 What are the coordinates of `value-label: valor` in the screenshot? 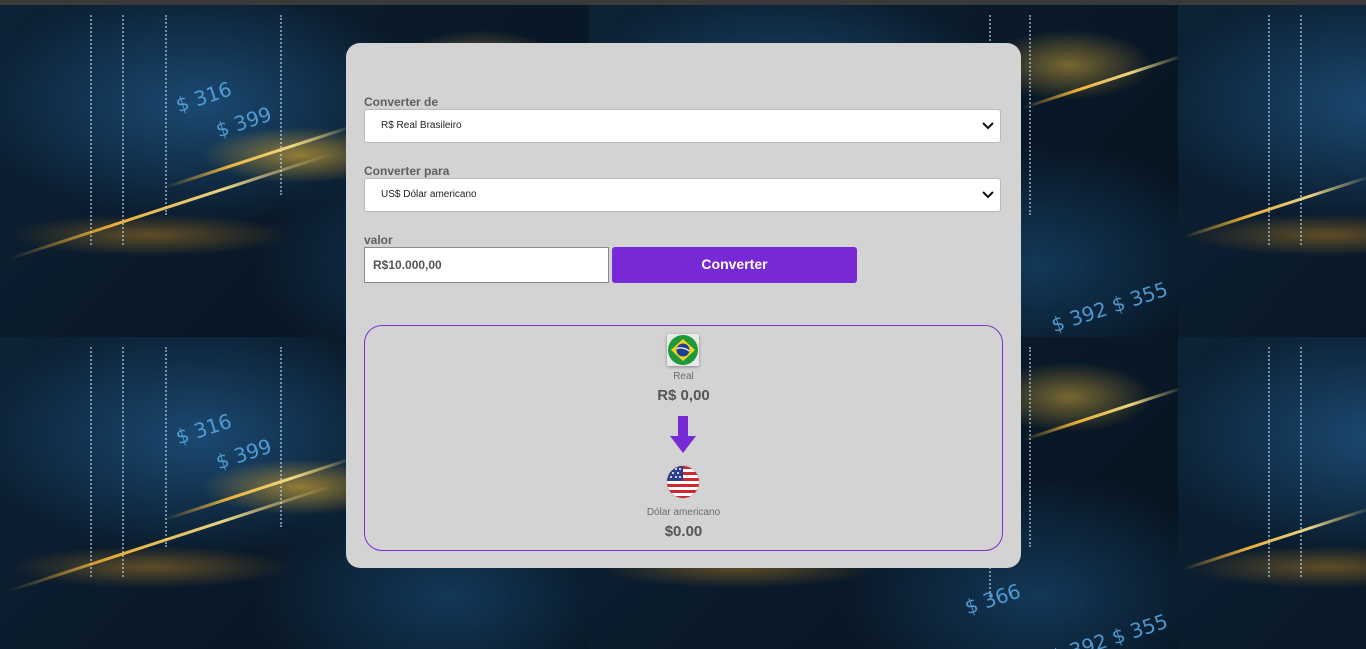 It's located at (378, 240).